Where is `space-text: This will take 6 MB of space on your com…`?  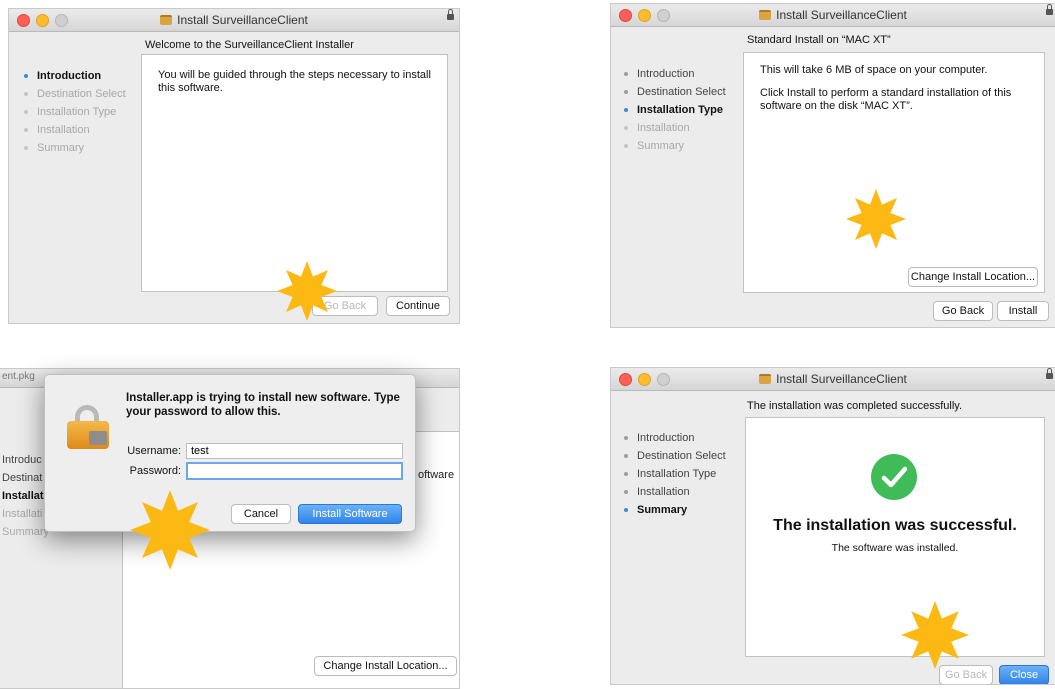
space-text: This will take 6 MB of space on your com… is located at coordinates (874, 70).